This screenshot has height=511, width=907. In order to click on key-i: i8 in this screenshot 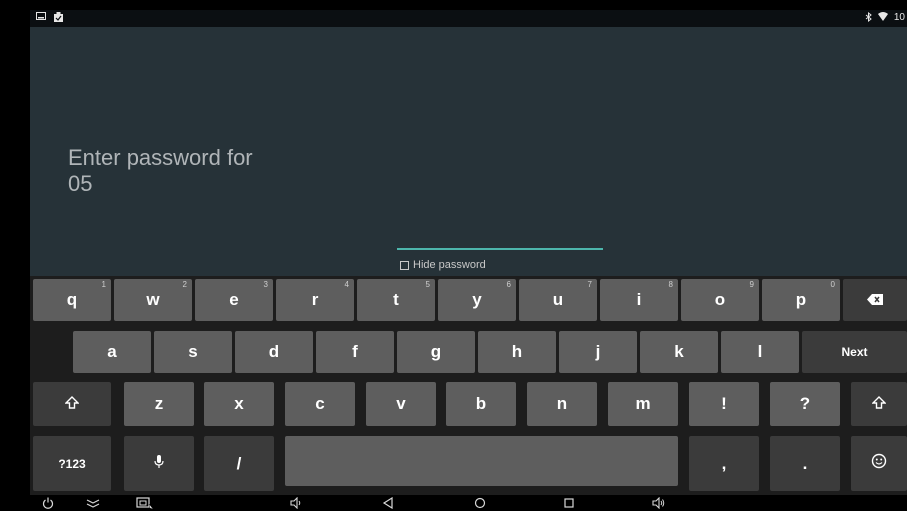, I will do `click(639, 300)`.